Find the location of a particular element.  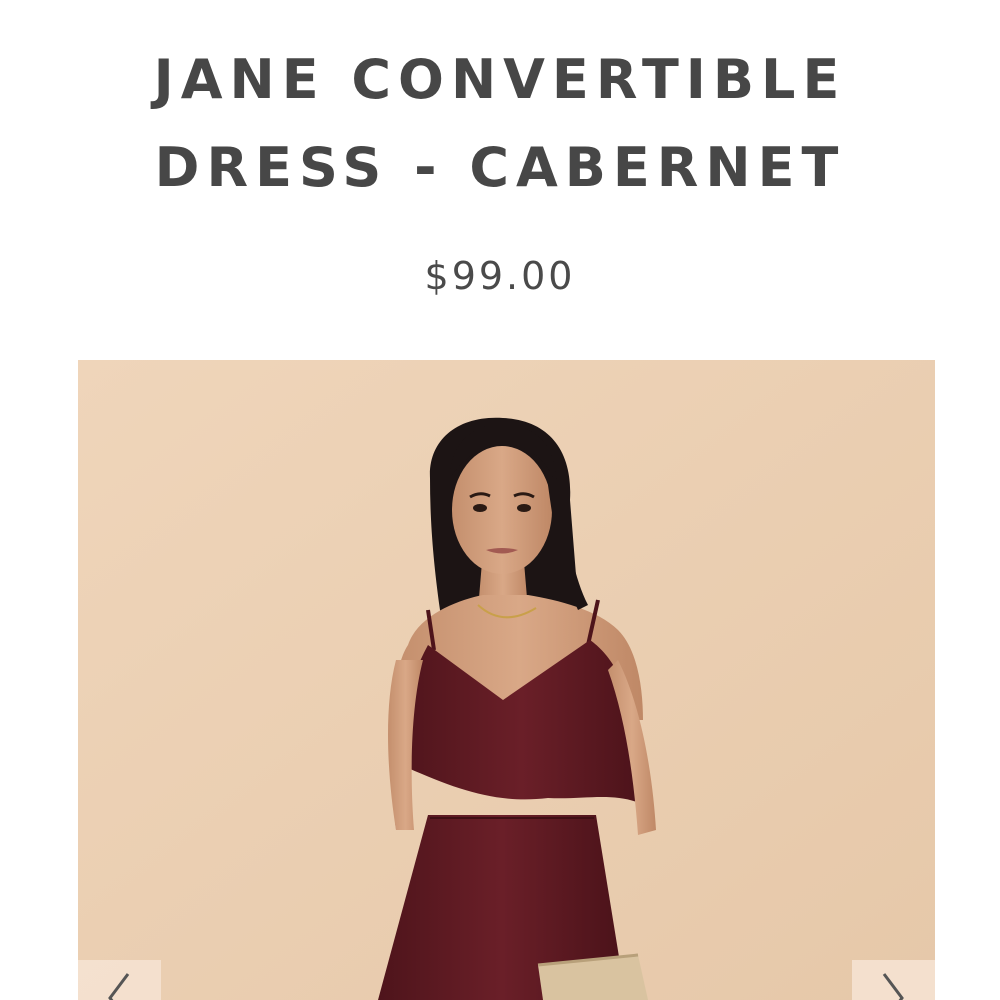

gallery-prev-button is located at coordinates (119, 980).